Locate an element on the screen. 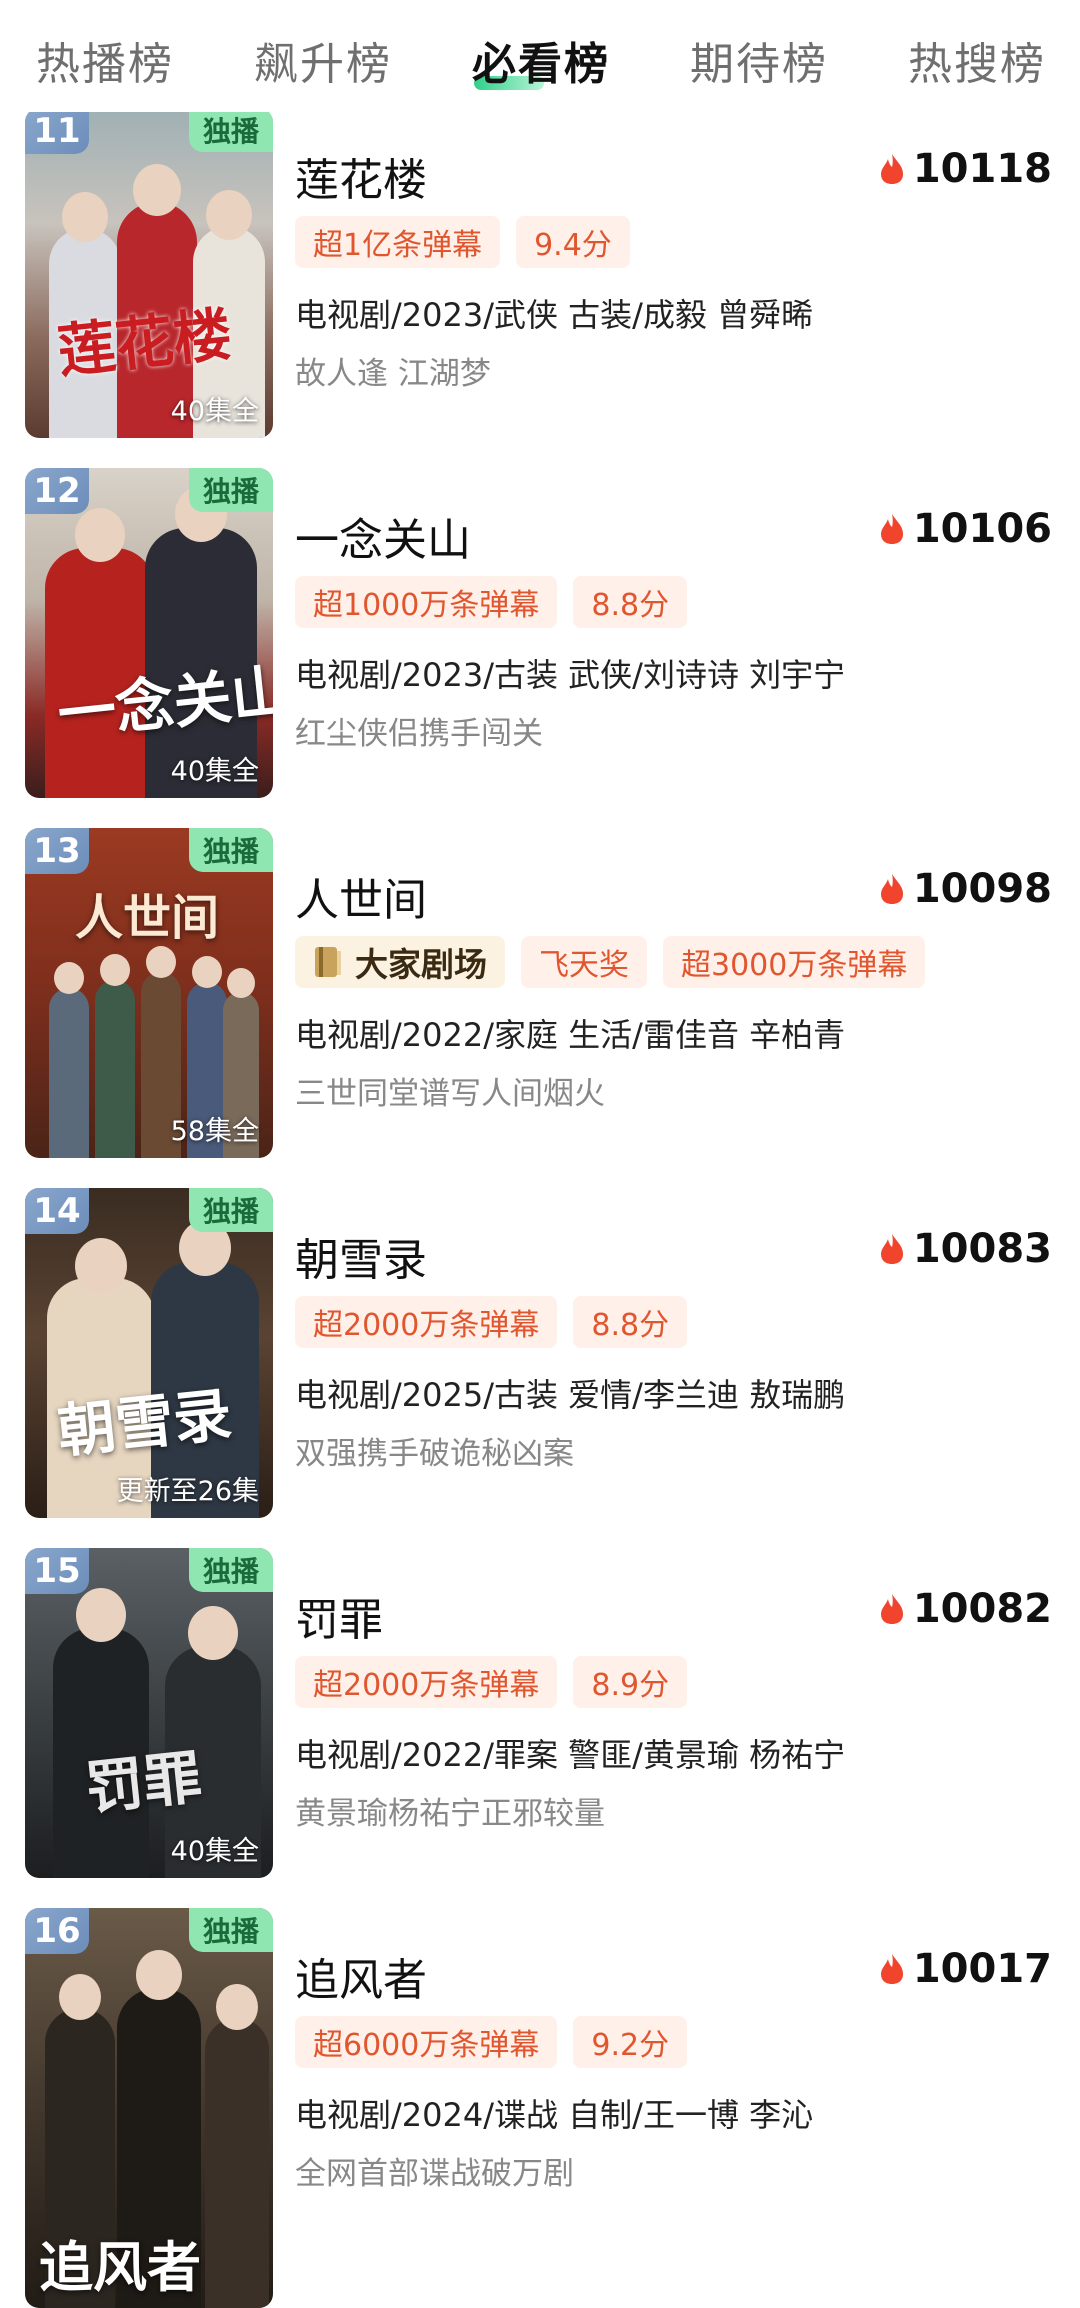 This screenshot has height=2308, width=1080. score-tag: 8.9分 is located at coordinates (630, 1682).